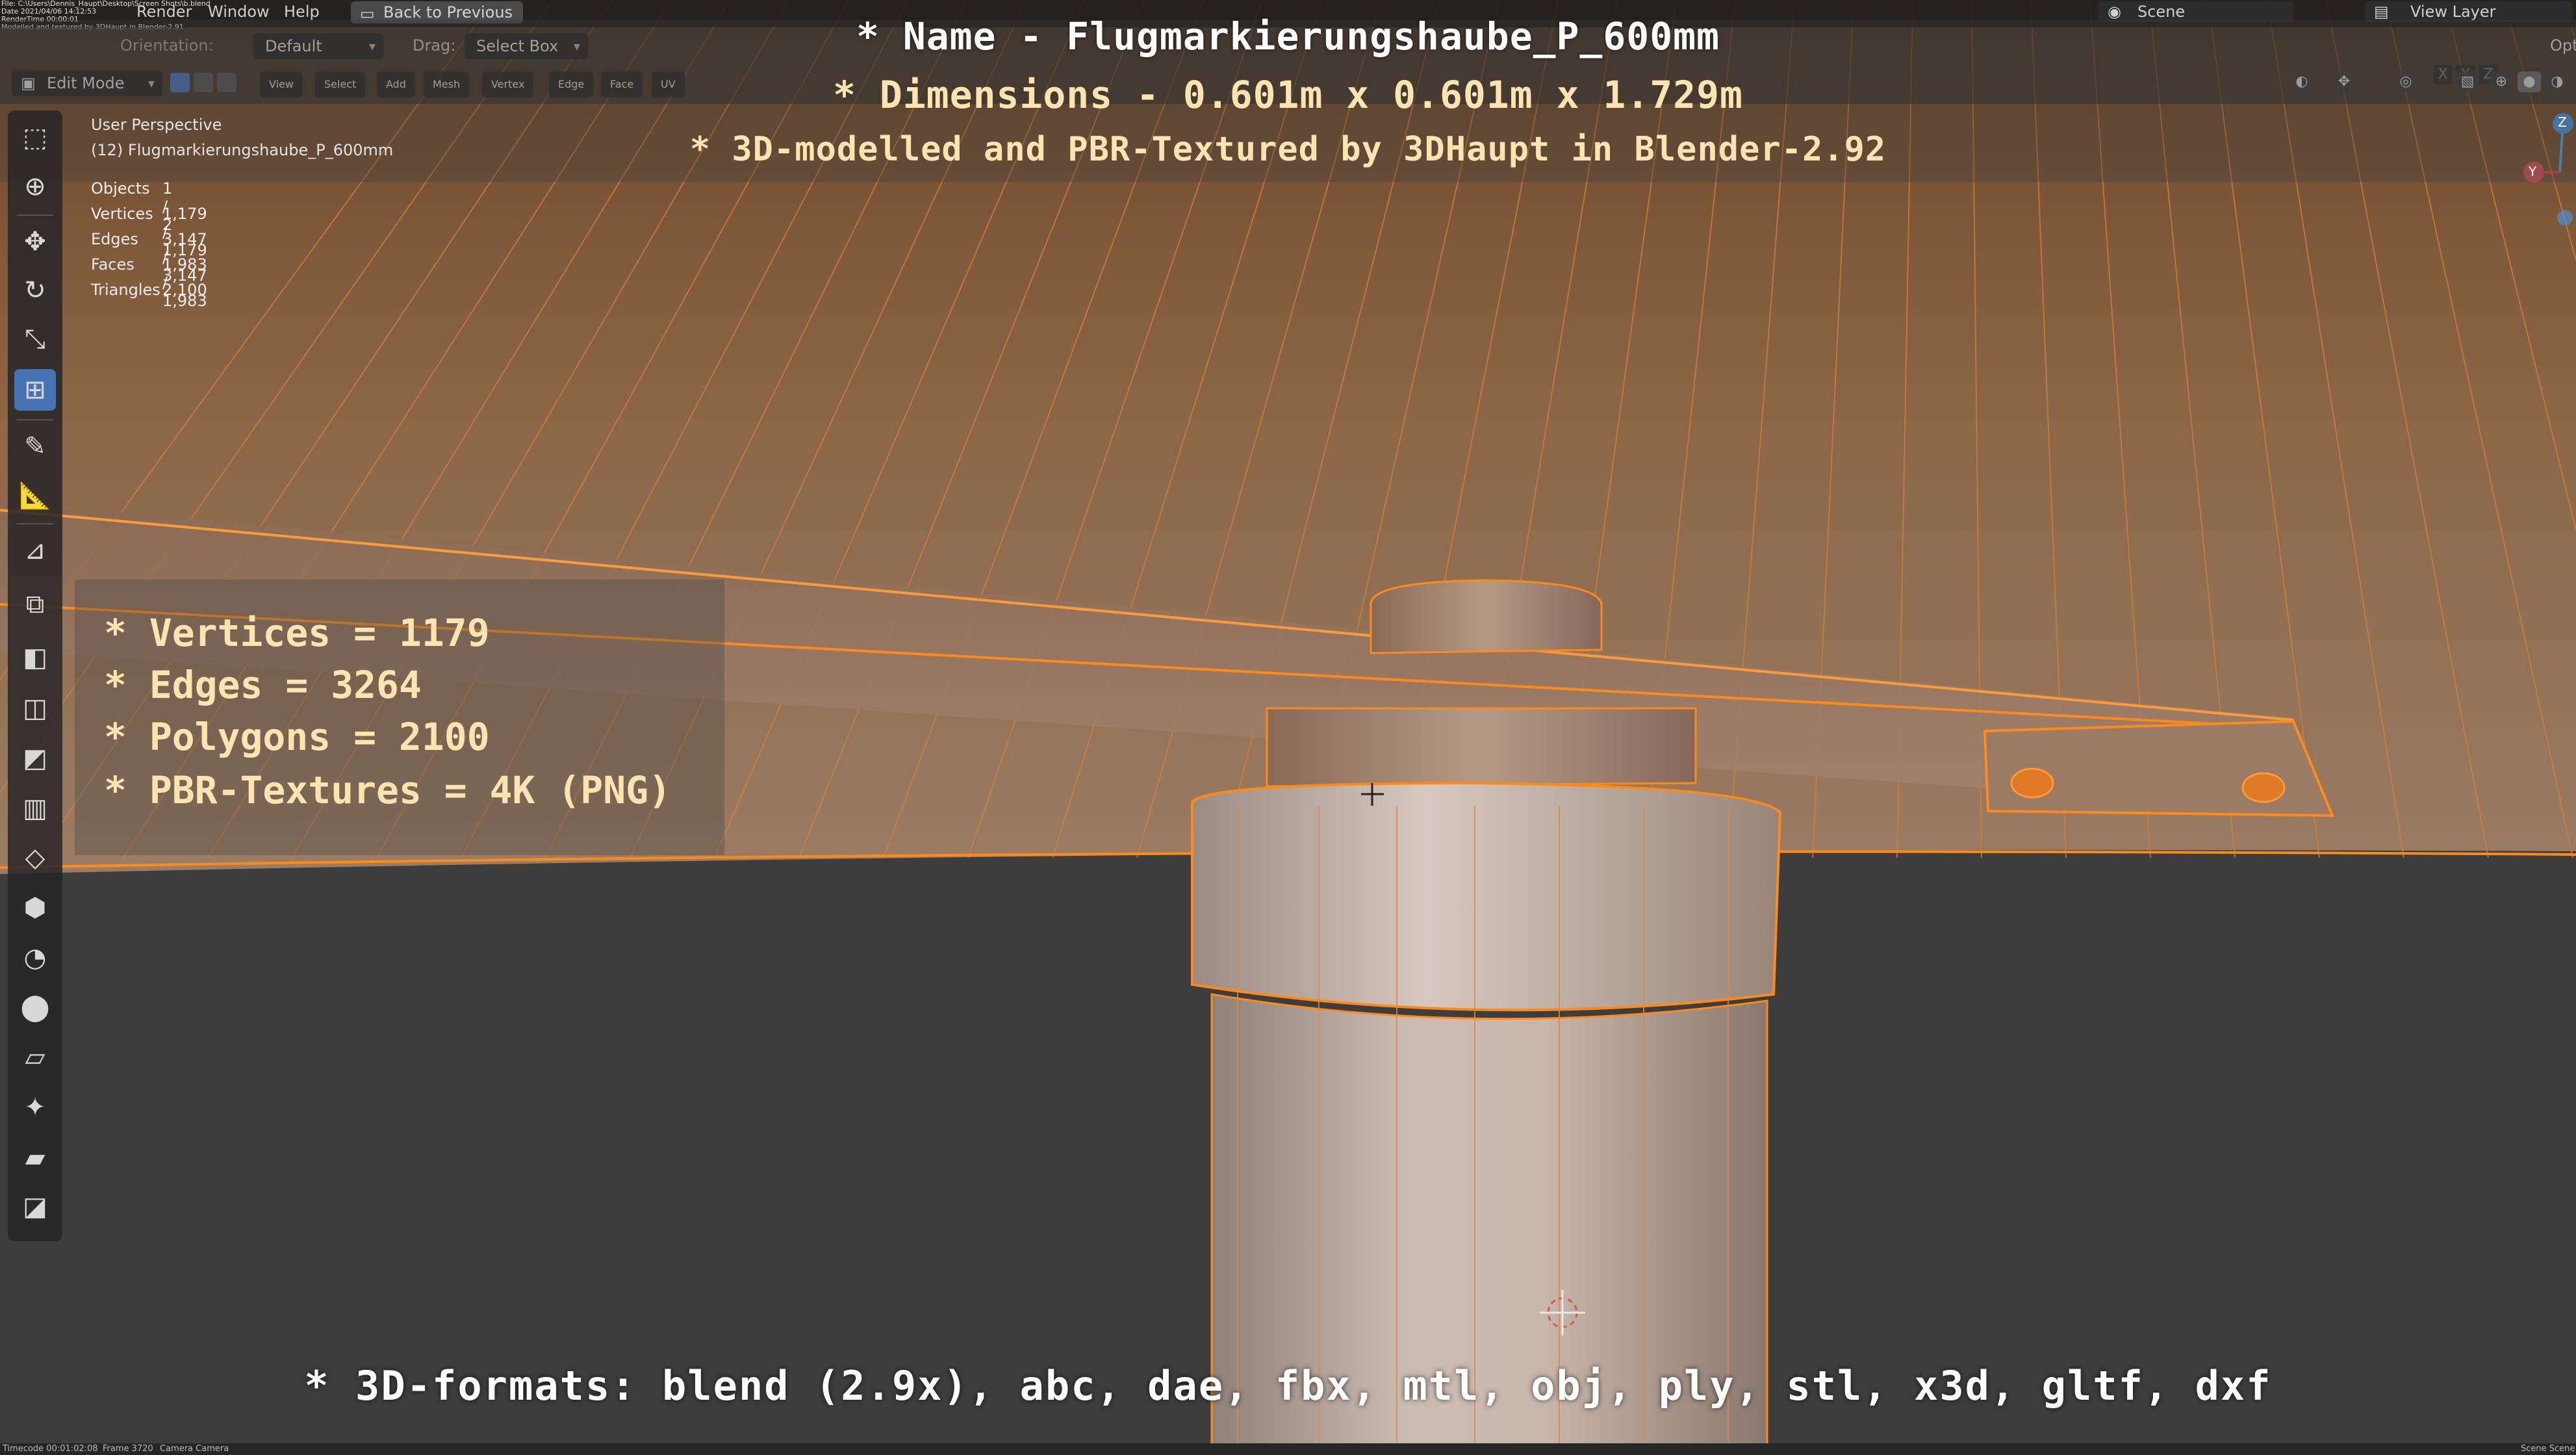 The width and height of the screenshot is (2576, 1455). What do you see at coordinates (1288, 36) in the screenshot?
I see `model-name-title: * Name - Flugmarkierungshaube_P_600mm` at bounding box center [1288, 36].